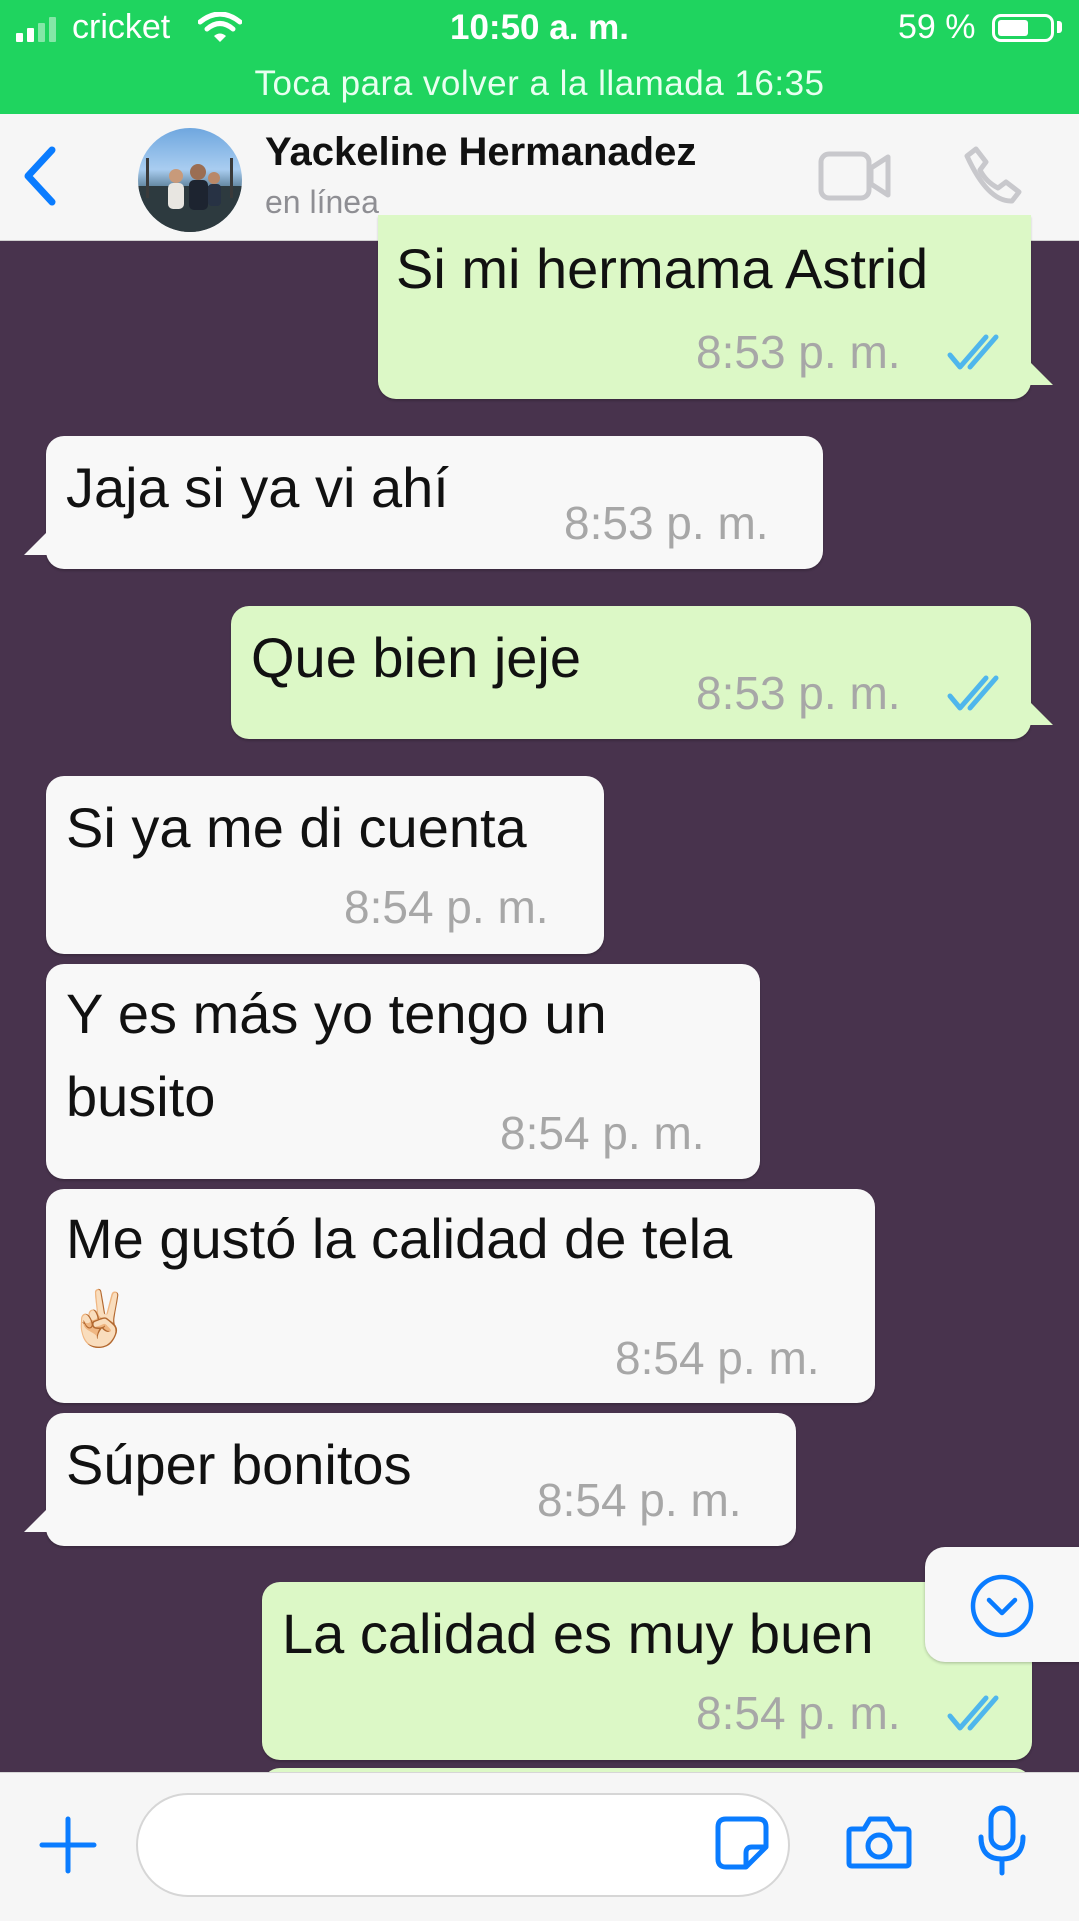 The image size is (1079, 1921). Describe the element at coordinates (100, 1319) in the screenshot. I see `emoji-victory-hand: ✌🏻` at that location.